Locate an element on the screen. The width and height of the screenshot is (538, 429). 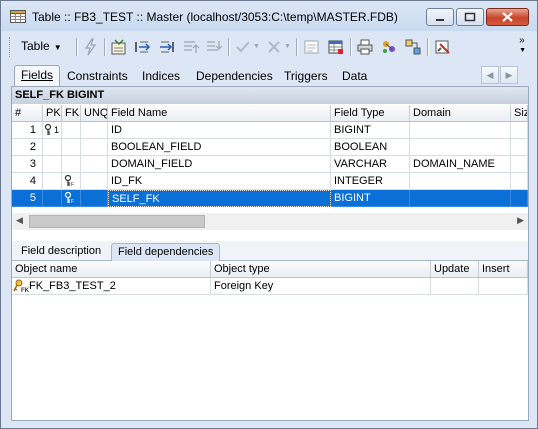
scroll-right-icon: ▶ is located at coordinates (520, 220).